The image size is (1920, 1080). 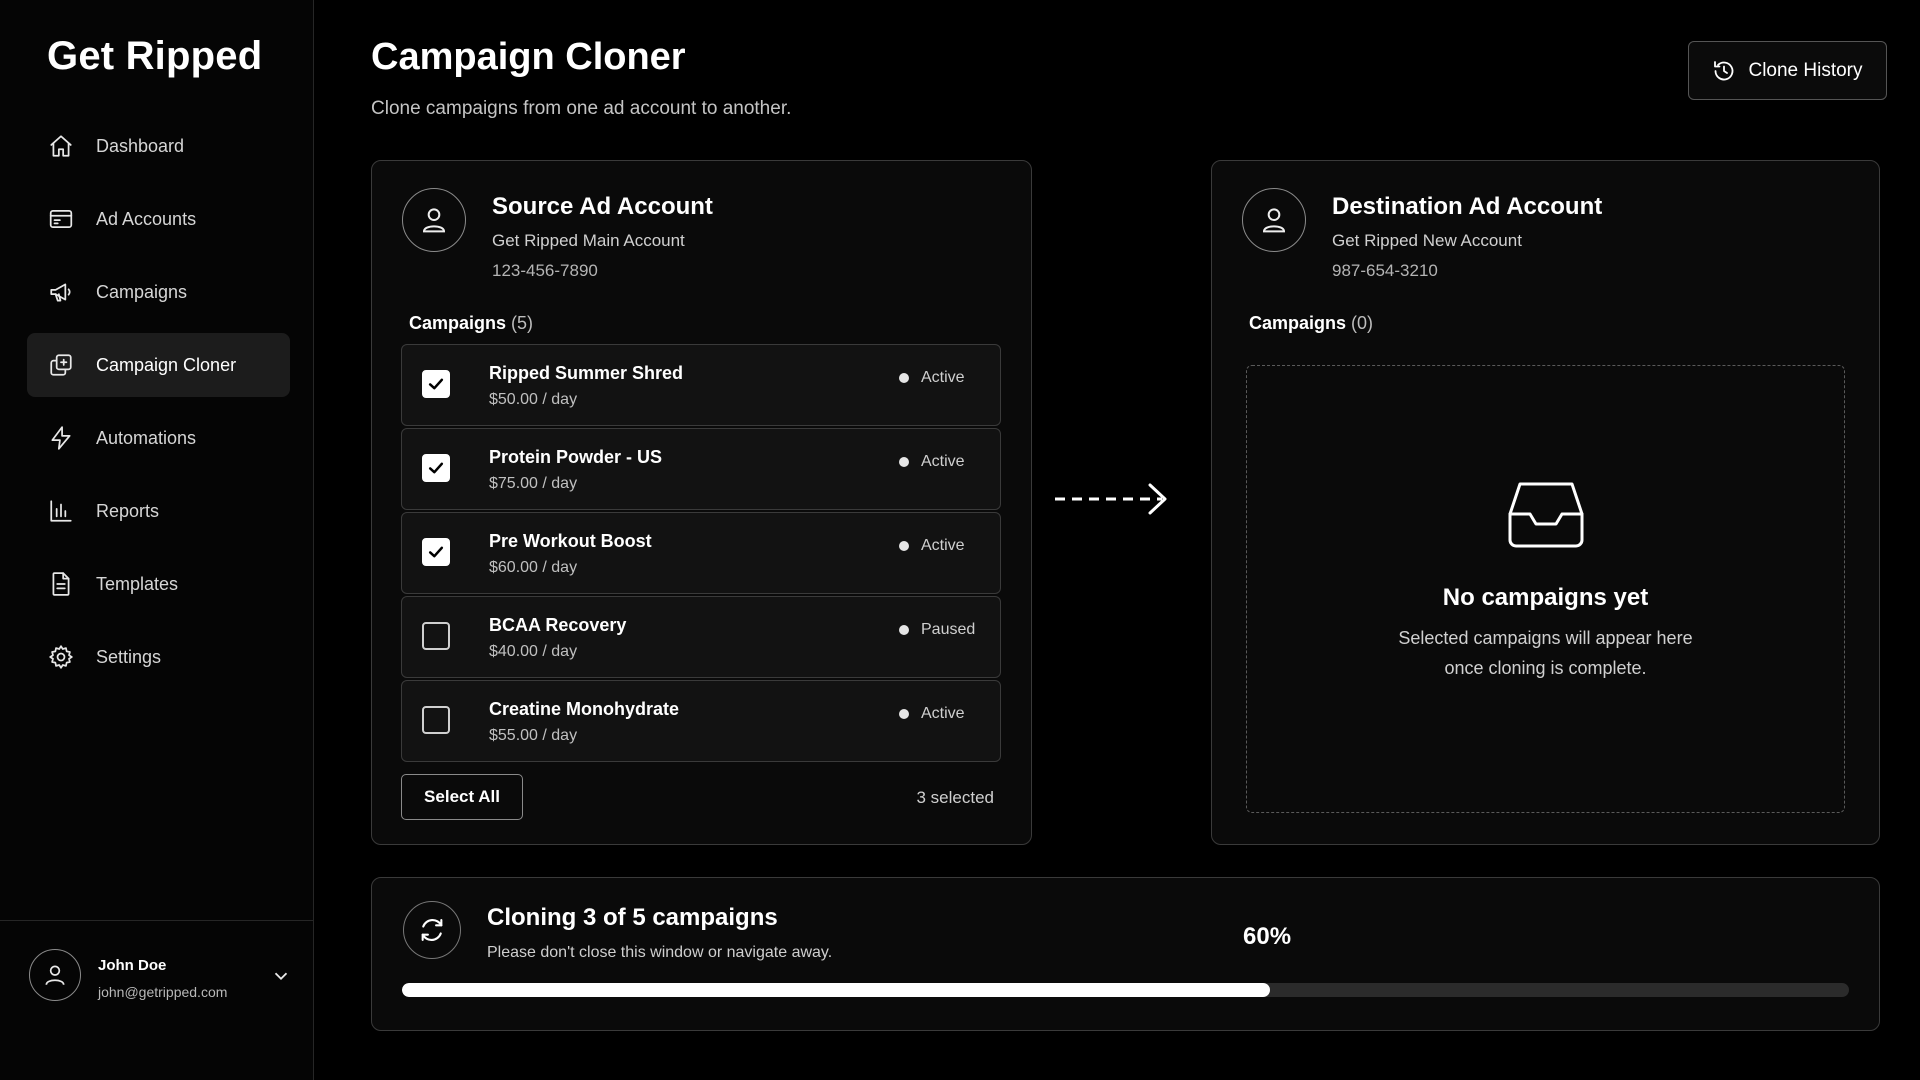 What do you see at coordinates (1724, 70) in the screenshot?
I see `history-icon` at bounding box center [1724, 70].